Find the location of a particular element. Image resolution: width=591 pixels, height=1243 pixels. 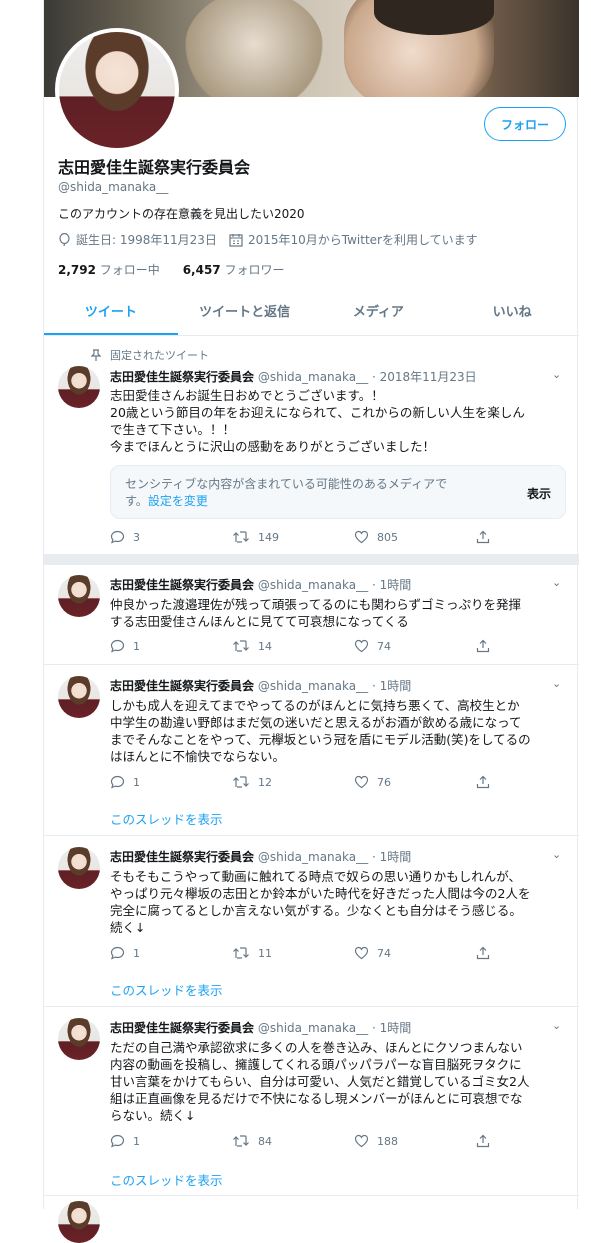

tweet-line: 続く↓ is located at coordinates (128, 927).